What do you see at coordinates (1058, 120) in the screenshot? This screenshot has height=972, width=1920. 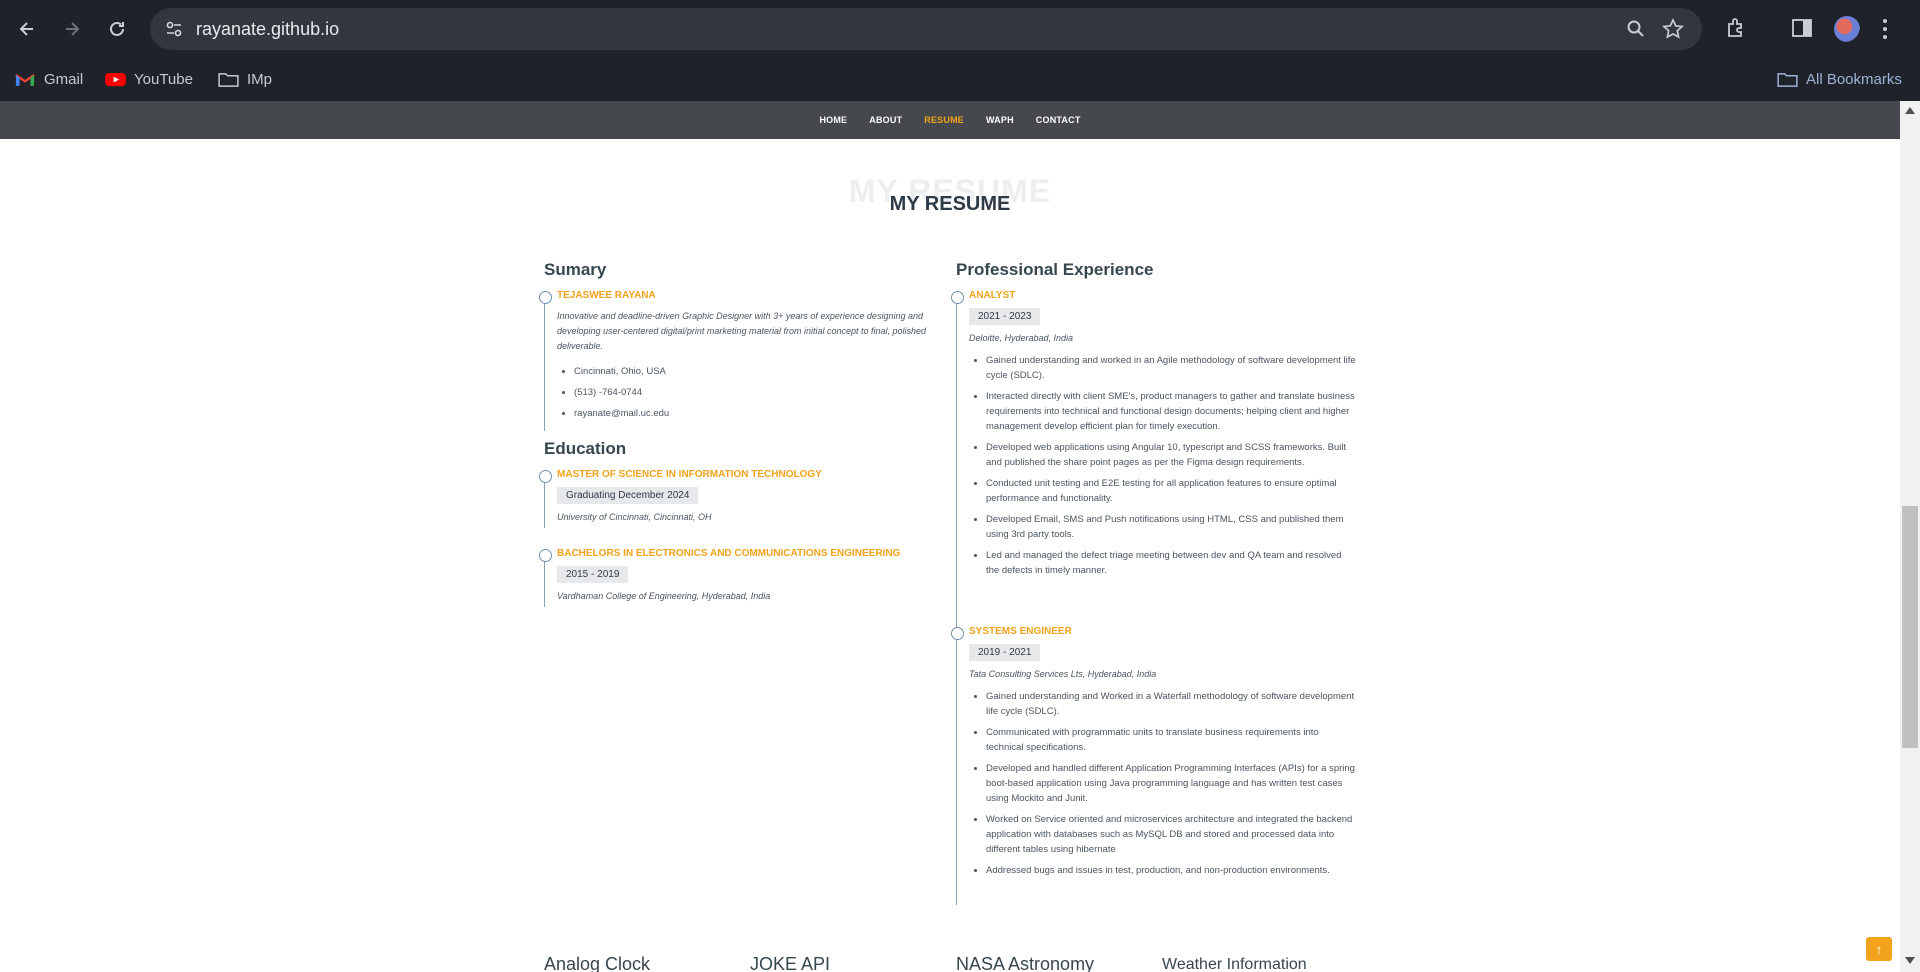 I see `nav-contact: CONTACT` at bounding box center [1058, 120].